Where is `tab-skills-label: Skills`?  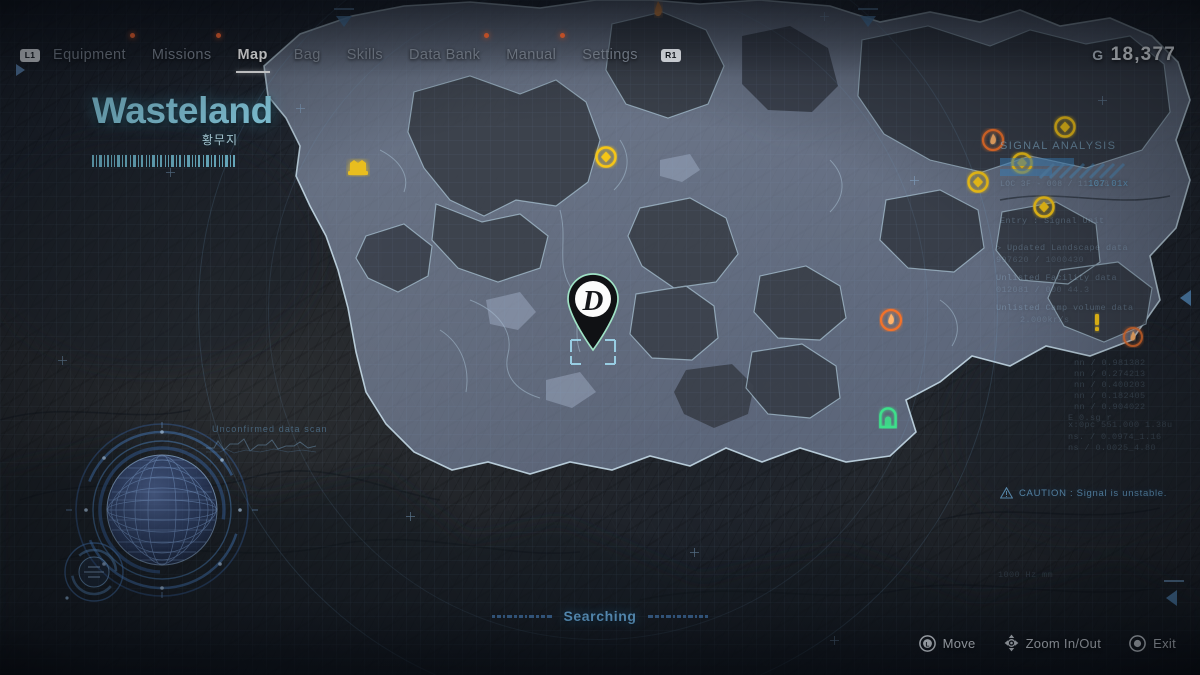
tab-skills-label: Skills is located at coordinates (364, 55).